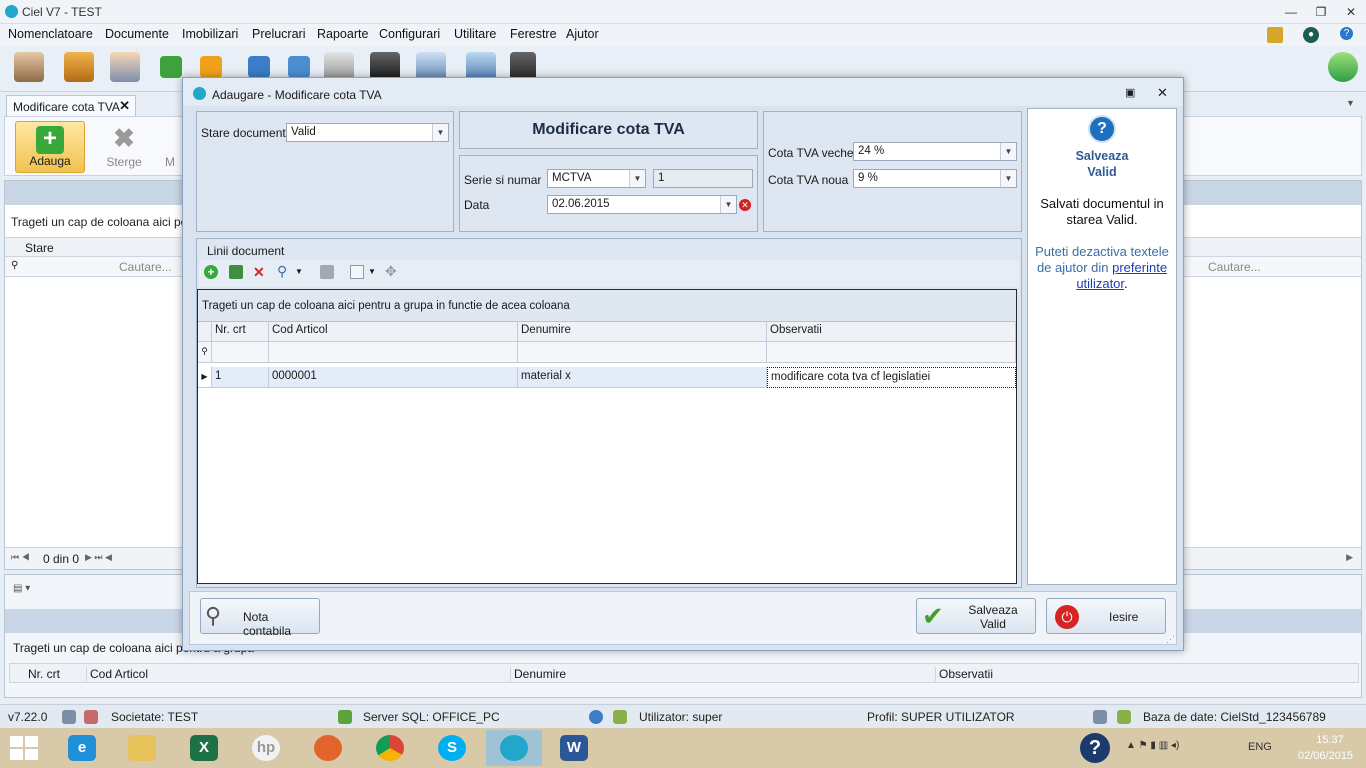 The height and width of the screenshot is (768, 1366). Describe the element at coordinates (259, 67) in the screenshot. I see `upload-icon` at that location.